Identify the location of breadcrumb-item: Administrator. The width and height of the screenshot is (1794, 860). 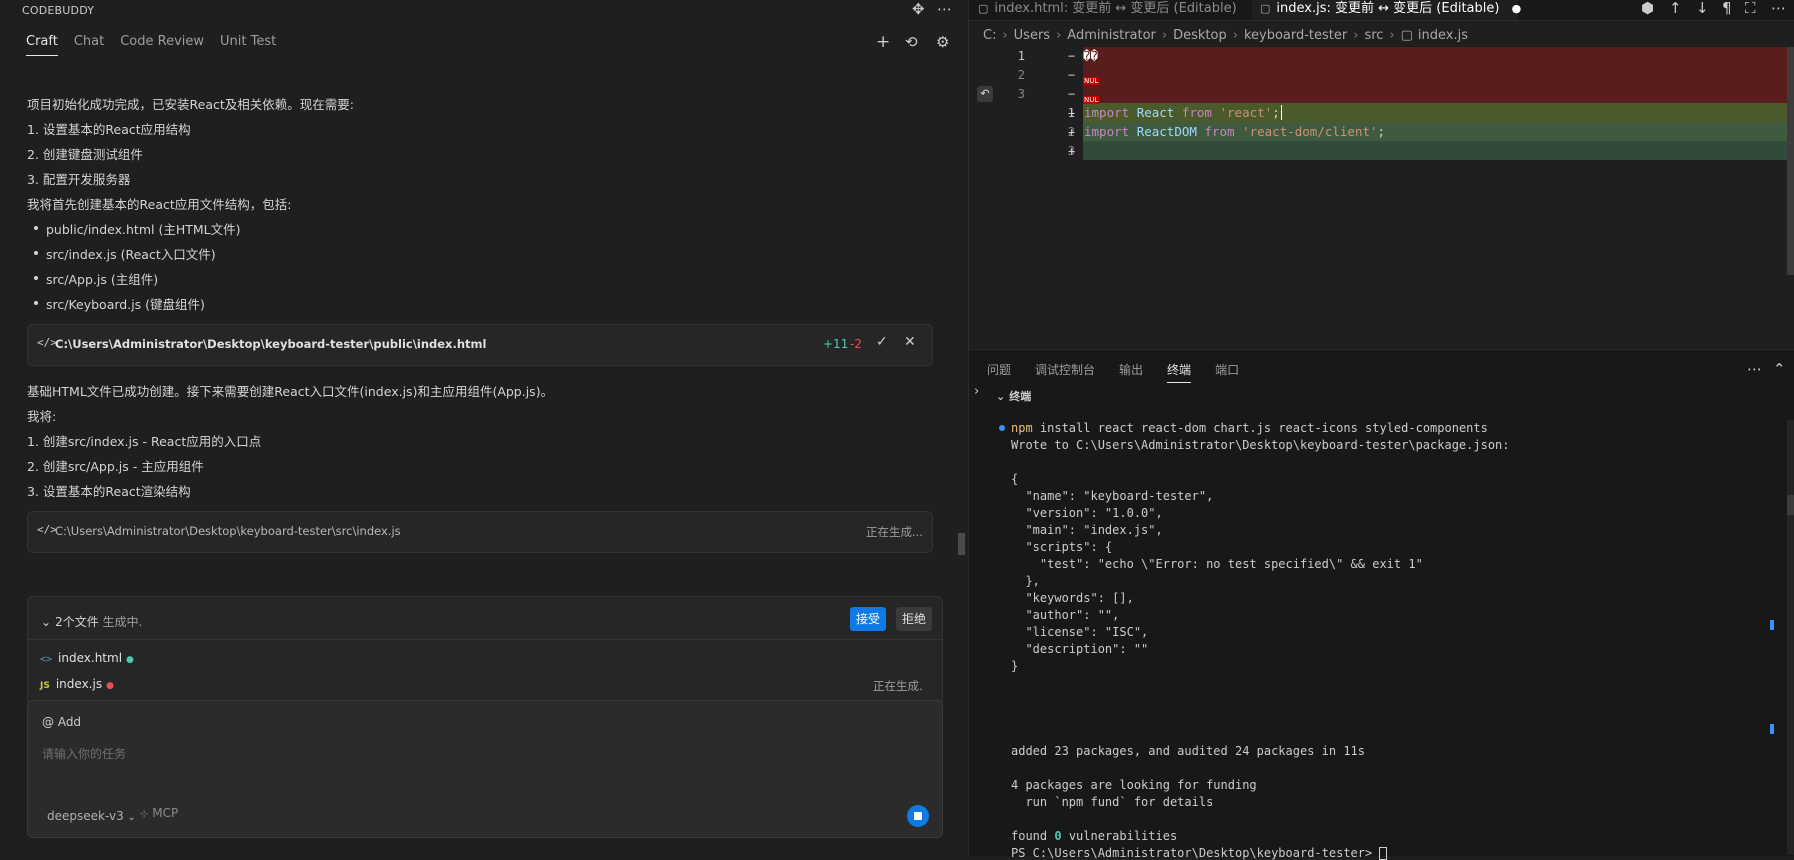
(1111, 35).